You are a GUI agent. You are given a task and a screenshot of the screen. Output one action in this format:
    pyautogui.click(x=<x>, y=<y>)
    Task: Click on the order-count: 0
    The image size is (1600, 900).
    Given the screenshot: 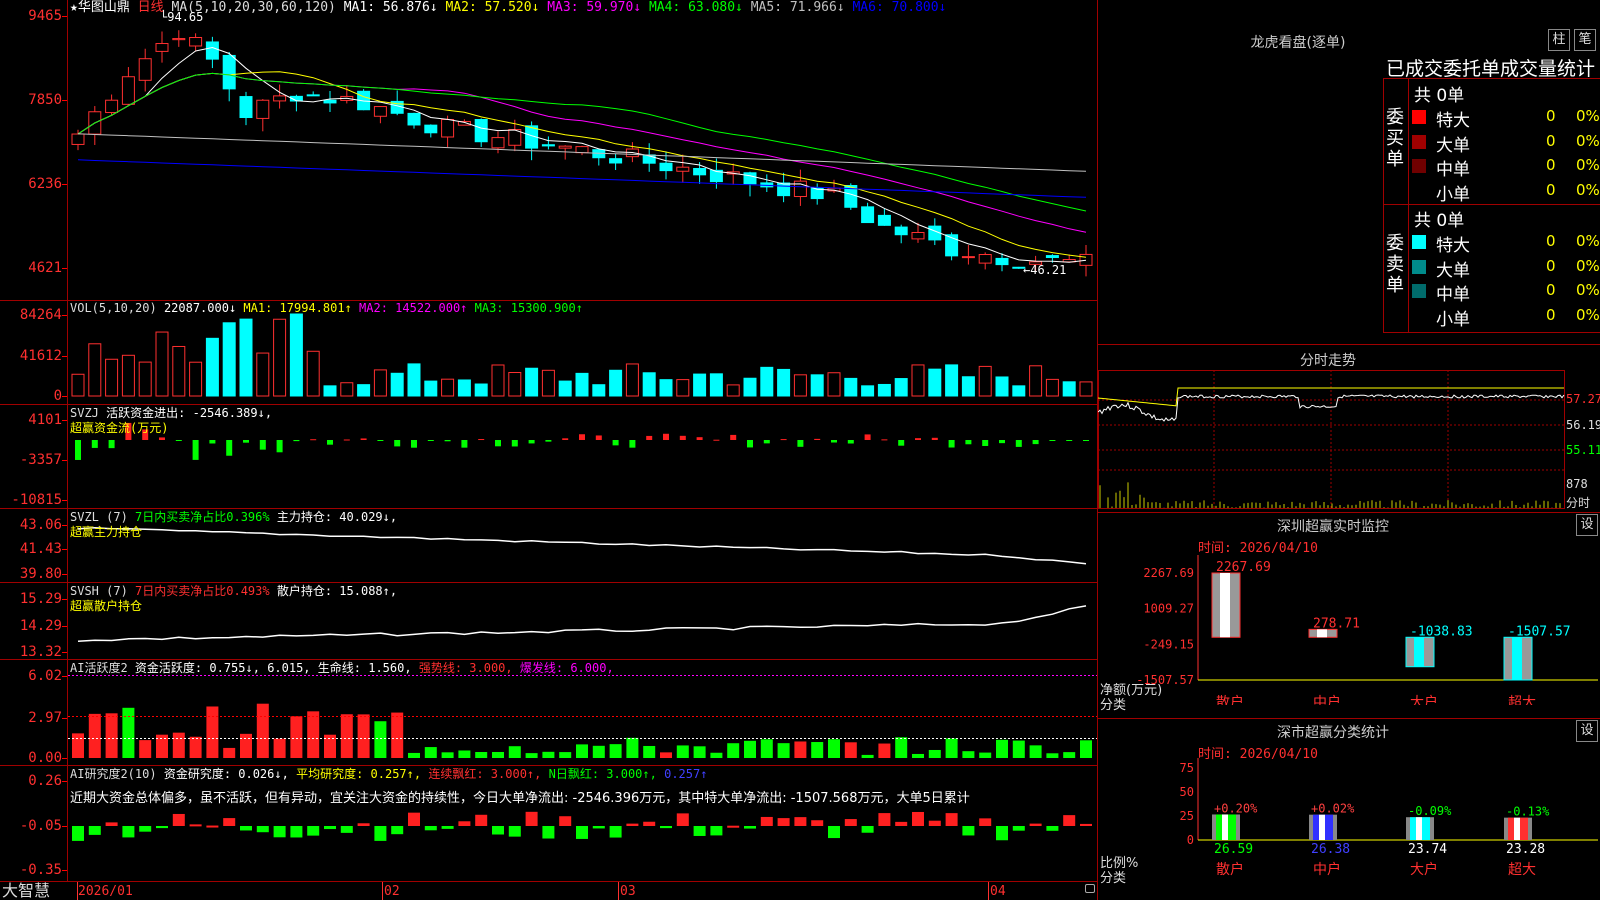 What is the action you would take?
    pyautogui.click(x=1551, y=265)
    